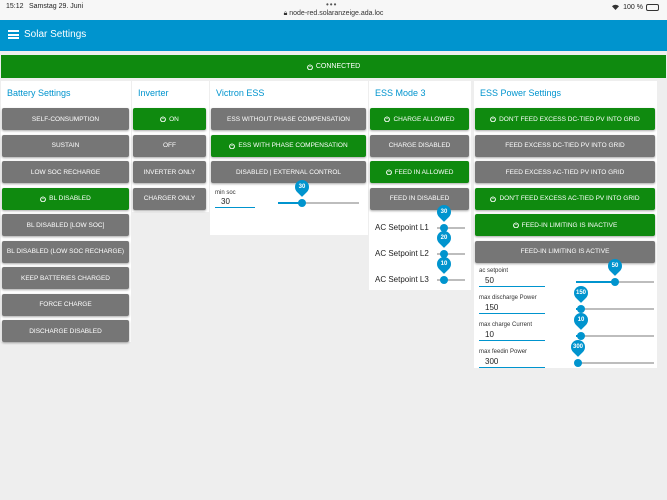  I want to click on ess-mode3-button-label: CHARGE ALLOWED, so click(424, 119).